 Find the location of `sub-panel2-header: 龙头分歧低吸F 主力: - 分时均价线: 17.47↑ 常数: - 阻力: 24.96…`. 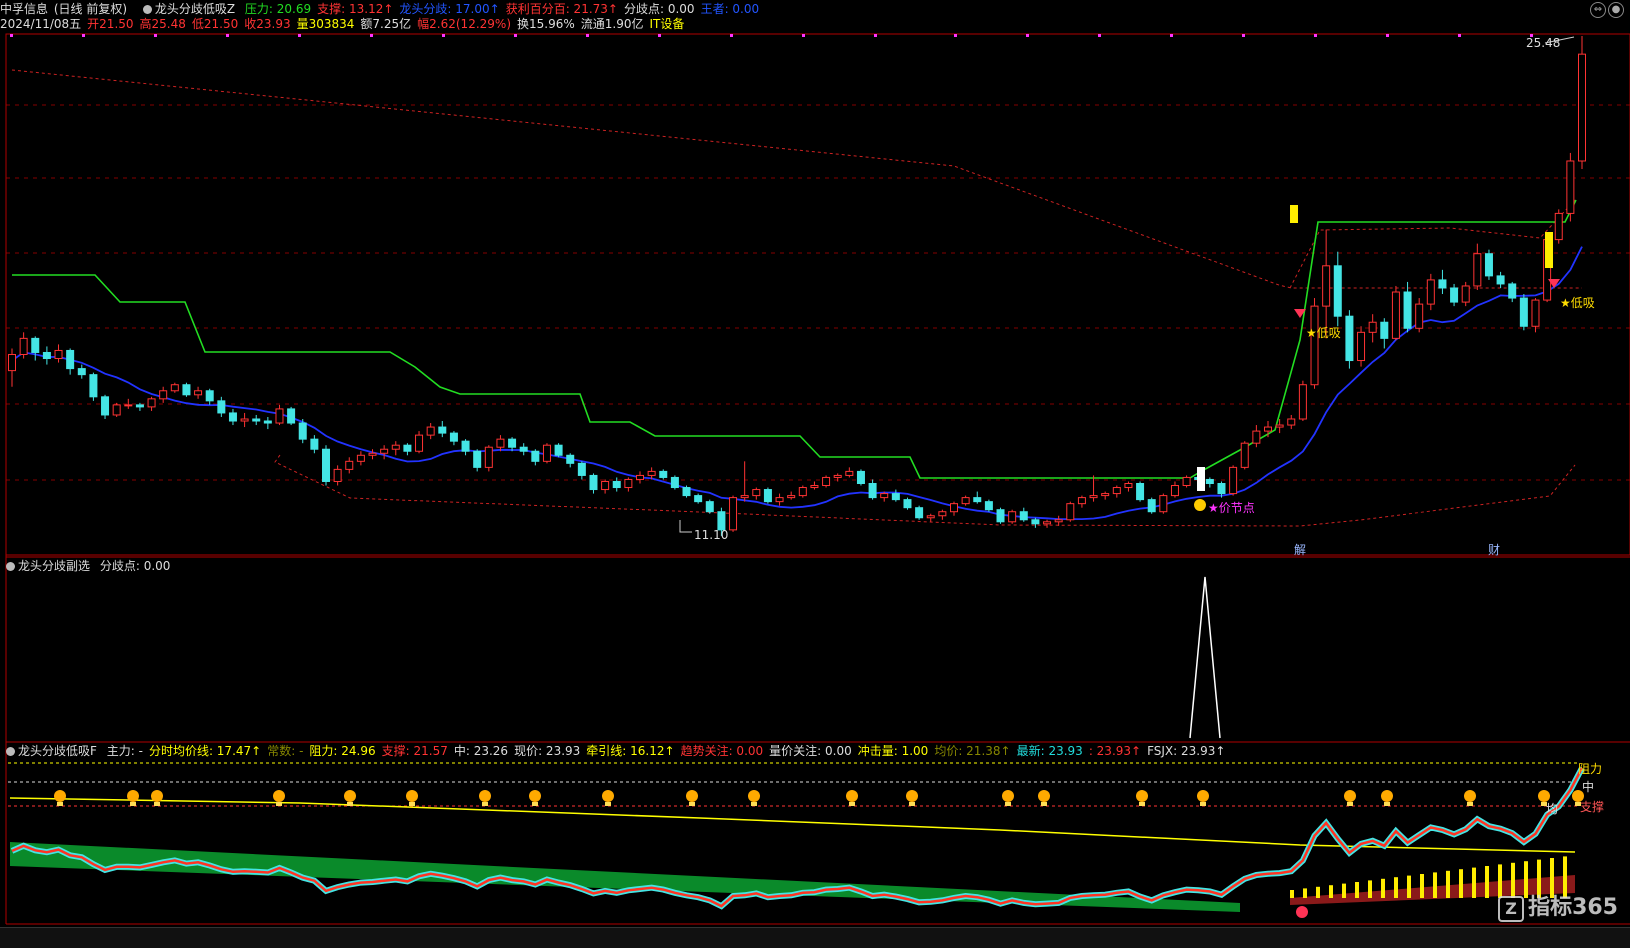

sub-panel2-header: 龙头分歧低吸F 主力: - 分时均价线: 17.47↑ 常数: - 阻力: 24.96… is located at coordinates (618, 751).